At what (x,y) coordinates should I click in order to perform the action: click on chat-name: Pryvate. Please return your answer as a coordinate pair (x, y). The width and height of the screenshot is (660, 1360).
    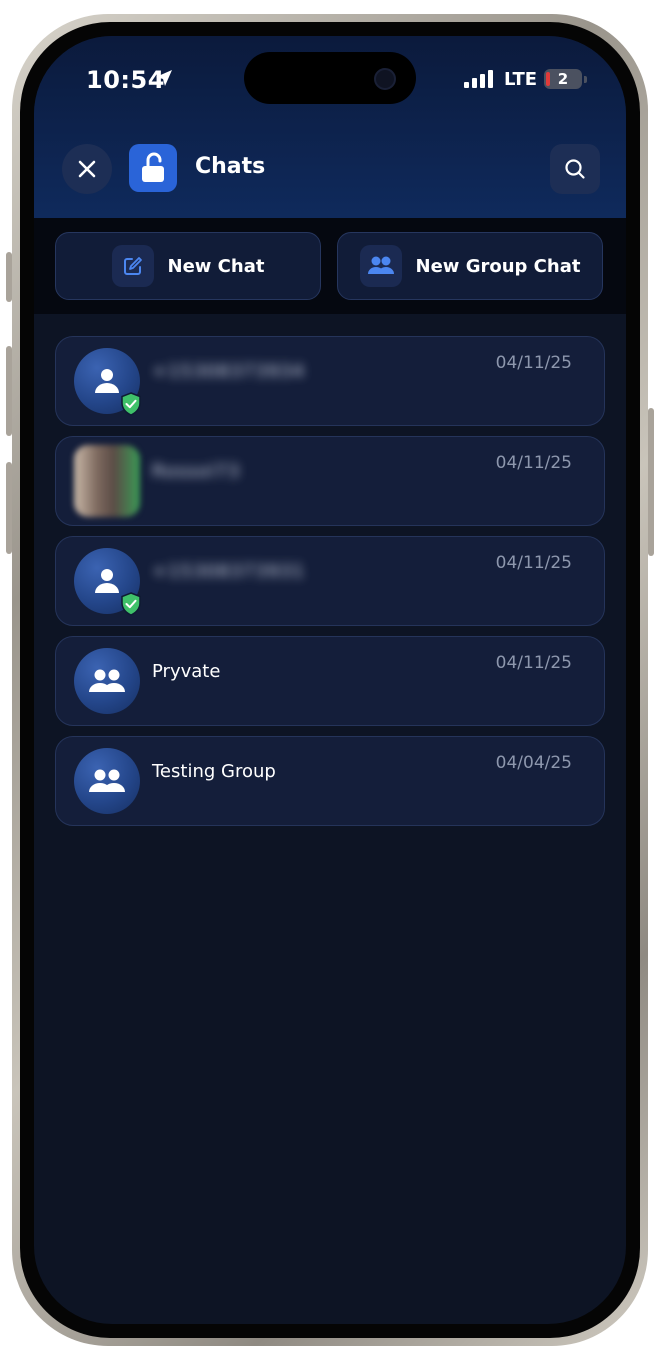
    Looking at the image, I should click on (186, 671).